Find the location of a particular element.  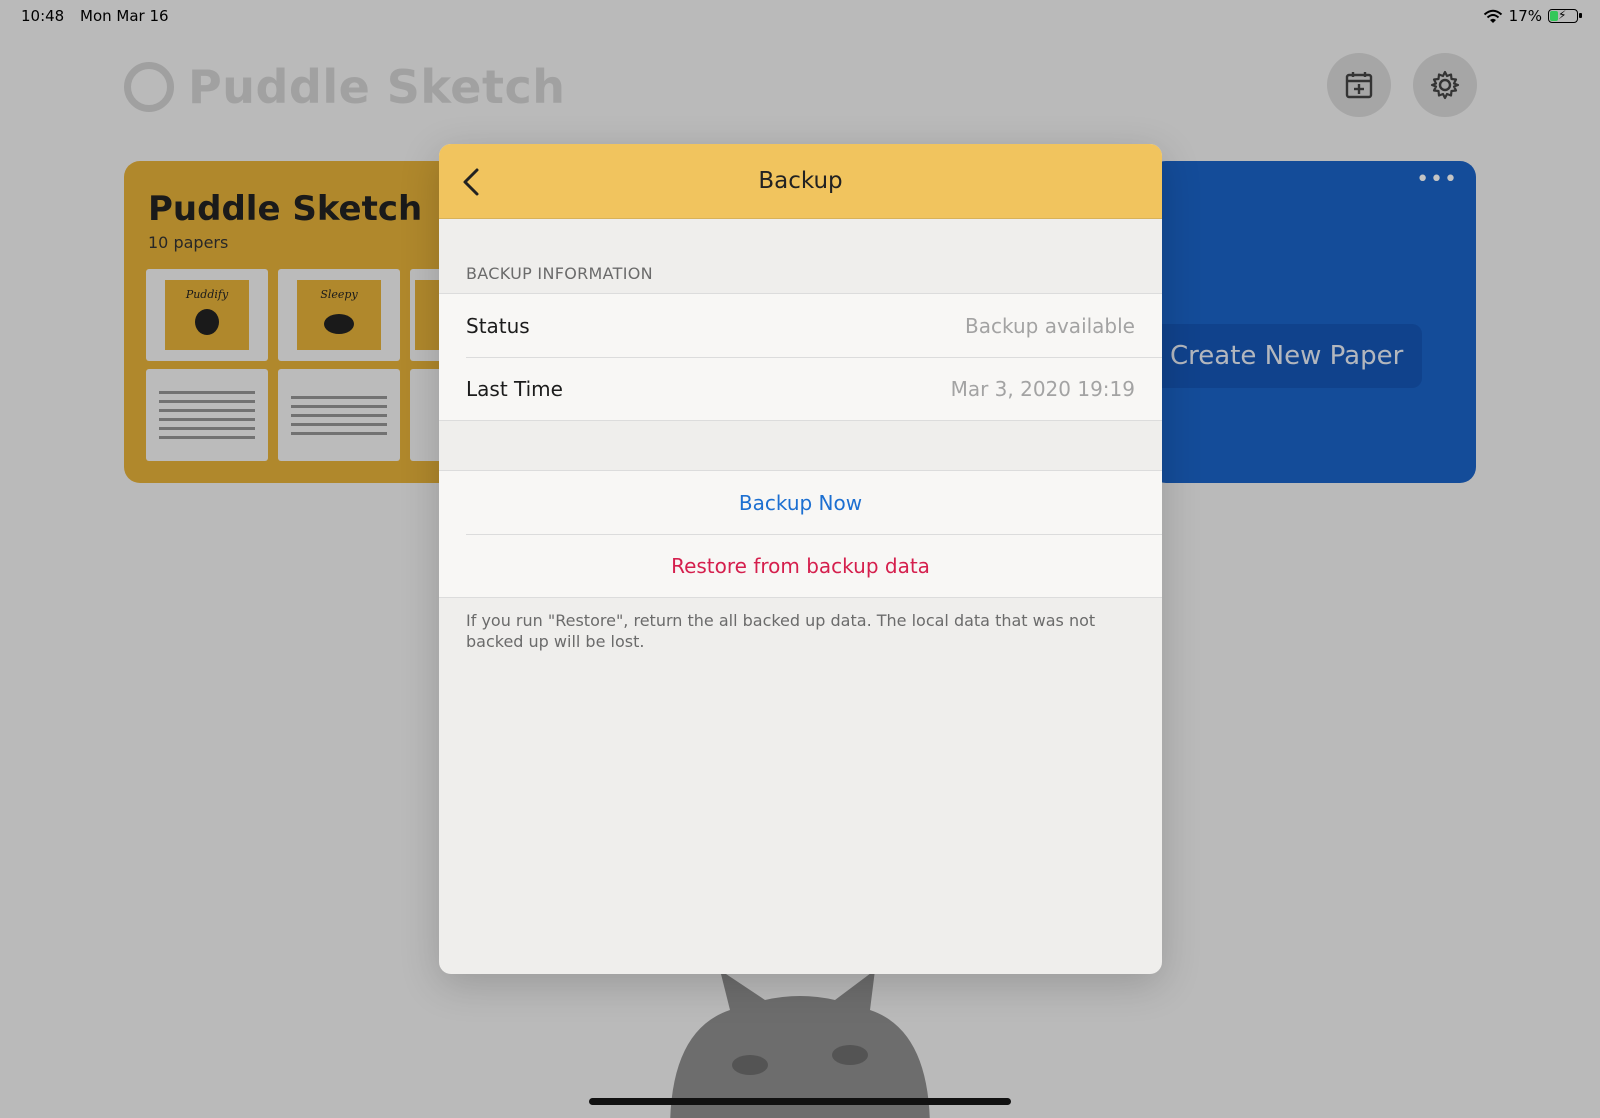

restore-row: Restore from backup data is located at coordinates (800, 565).